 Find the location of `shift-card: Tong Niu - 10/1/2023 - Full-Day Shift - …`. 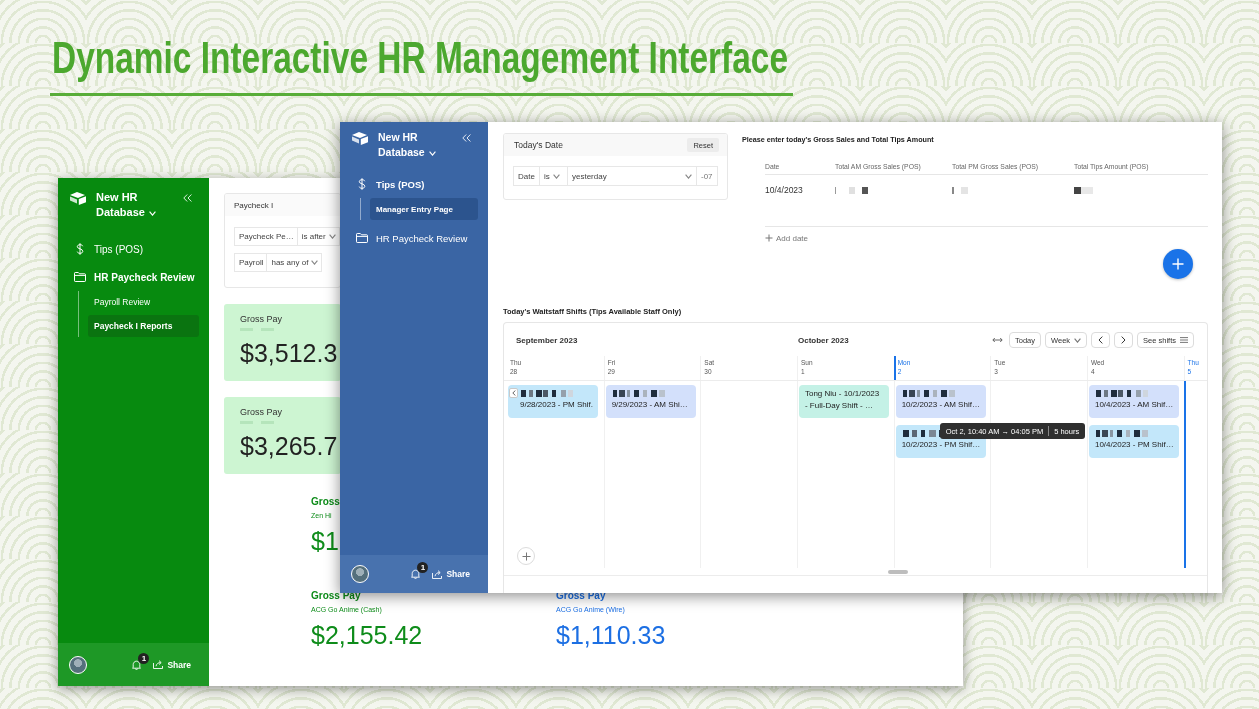

shift-card: Tong Niu - 10/1/2023 - Full-Day Shift - … is located at coordinates (843, 401).